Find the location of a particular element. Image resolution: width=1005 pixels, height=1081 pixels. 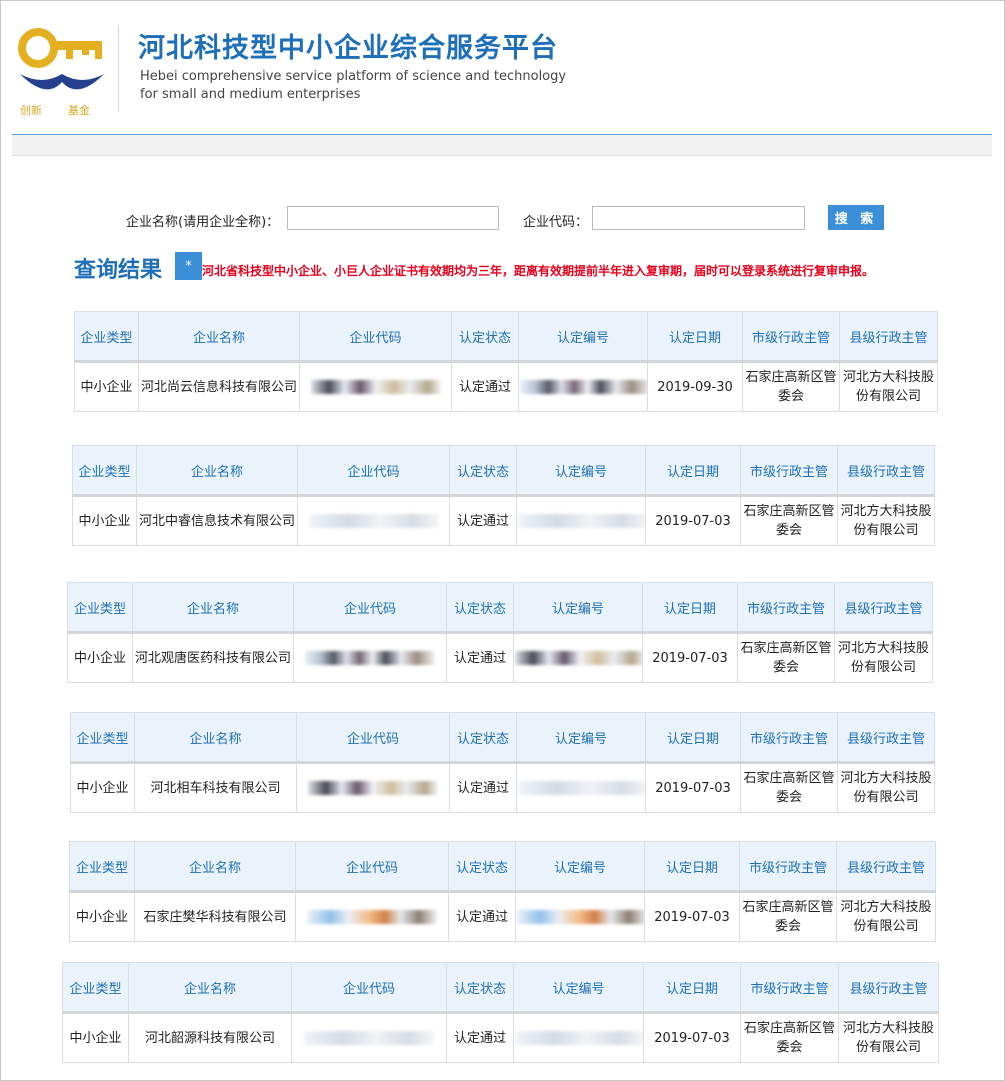

cell-name: 河北观唐医药科技有限公司 is located at coordinates (213, 657).